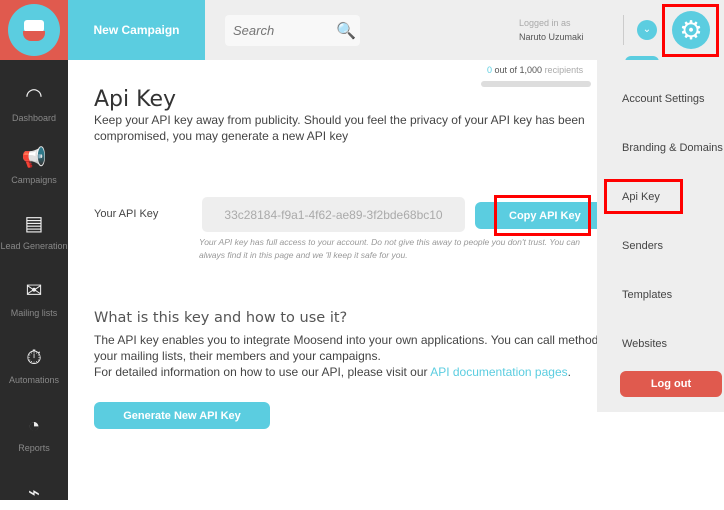 The height and width of the screenshot is (510, 724). Describe the element at coordinates (498, 372) in the screenshot. I see `api-documentation-link: API documentation pages` at that location.